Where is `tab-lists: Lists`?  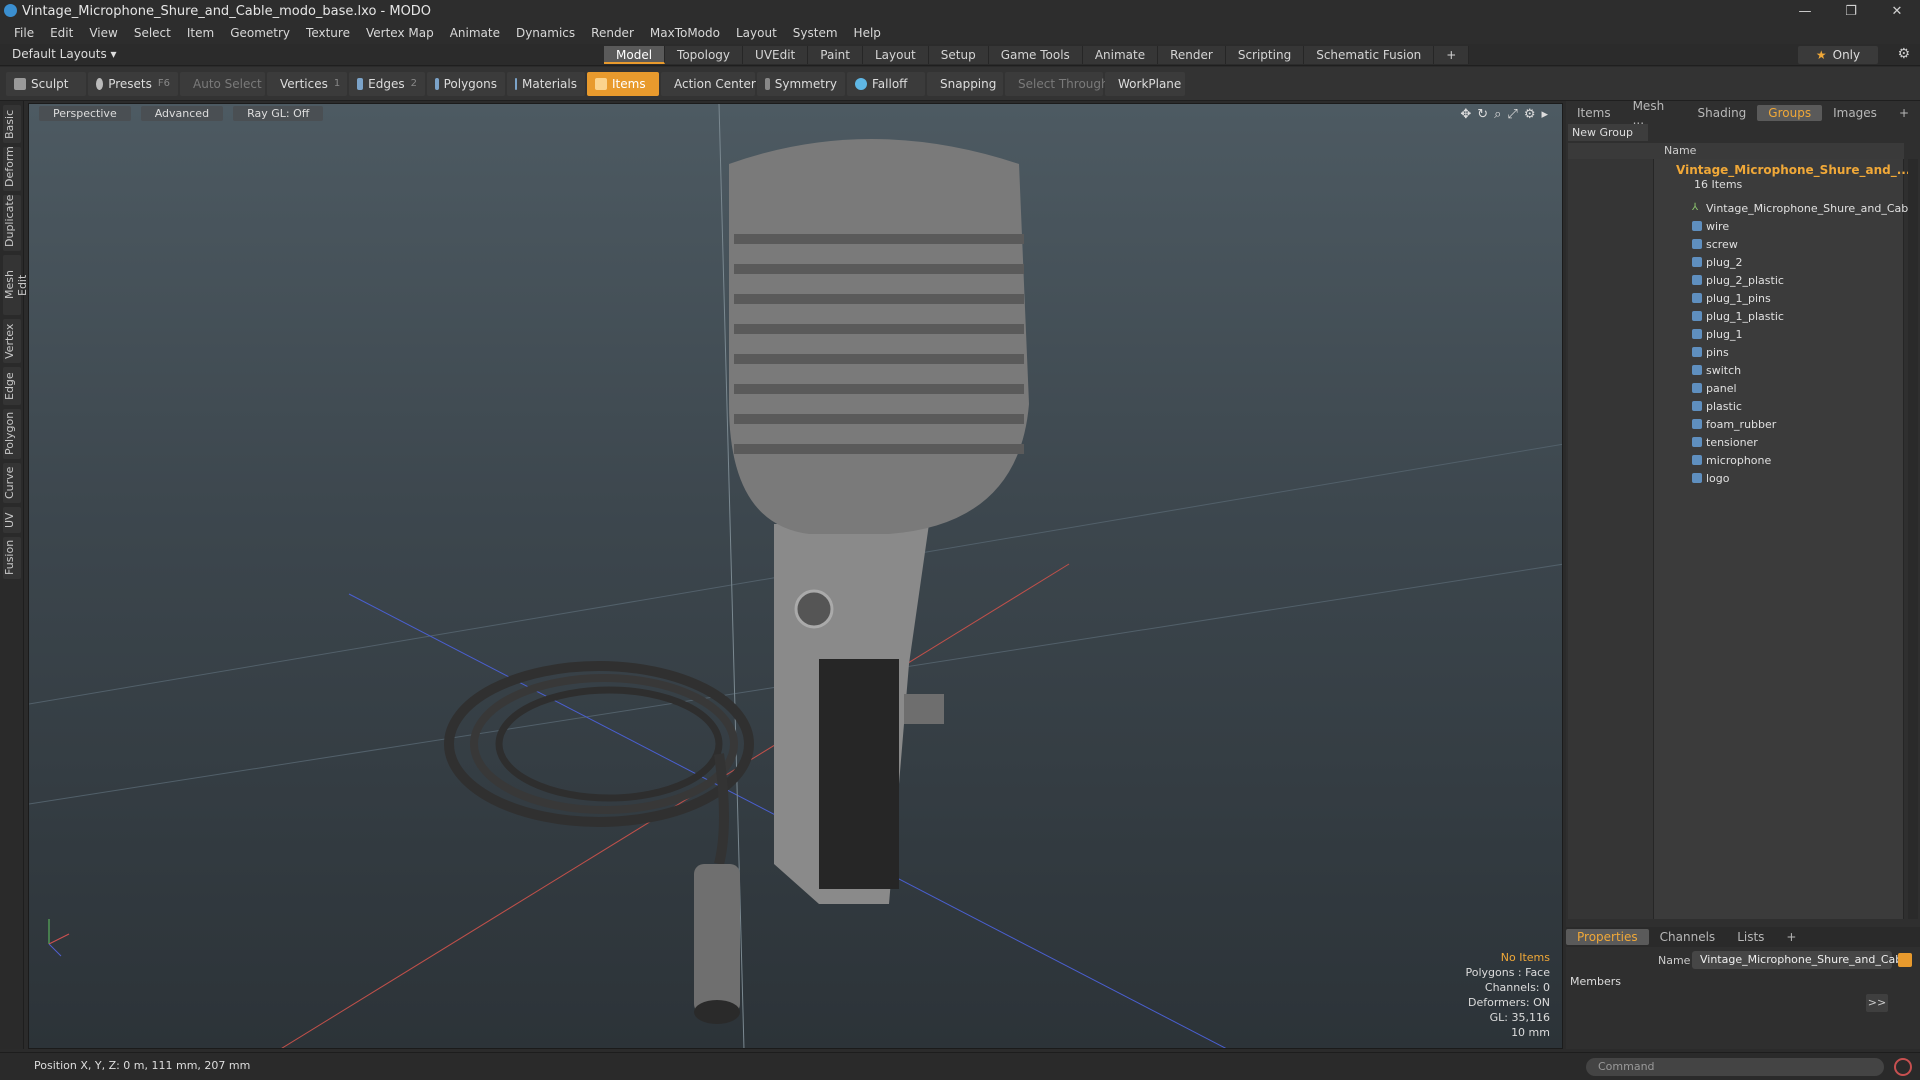 tab-lists: Lists is located at coordinates (1750, 937).